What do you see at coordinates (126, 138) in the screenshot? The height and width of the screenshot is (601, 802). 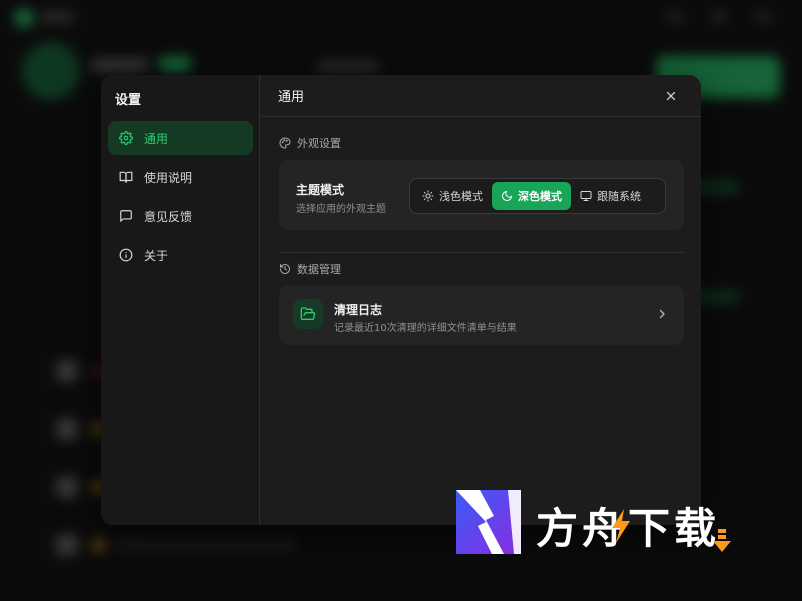 I see `gear-icon` at bounding box center [126, 138].